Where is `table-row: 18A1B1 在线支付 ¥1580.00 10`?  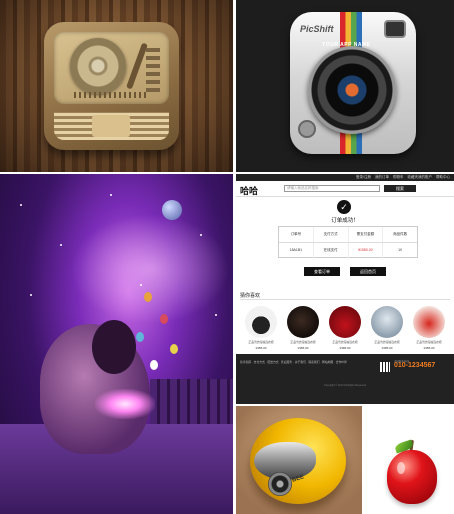
table-row: 18A1B1 在线支付 ¥1580.00 10 is located at coordinates (348, 250).